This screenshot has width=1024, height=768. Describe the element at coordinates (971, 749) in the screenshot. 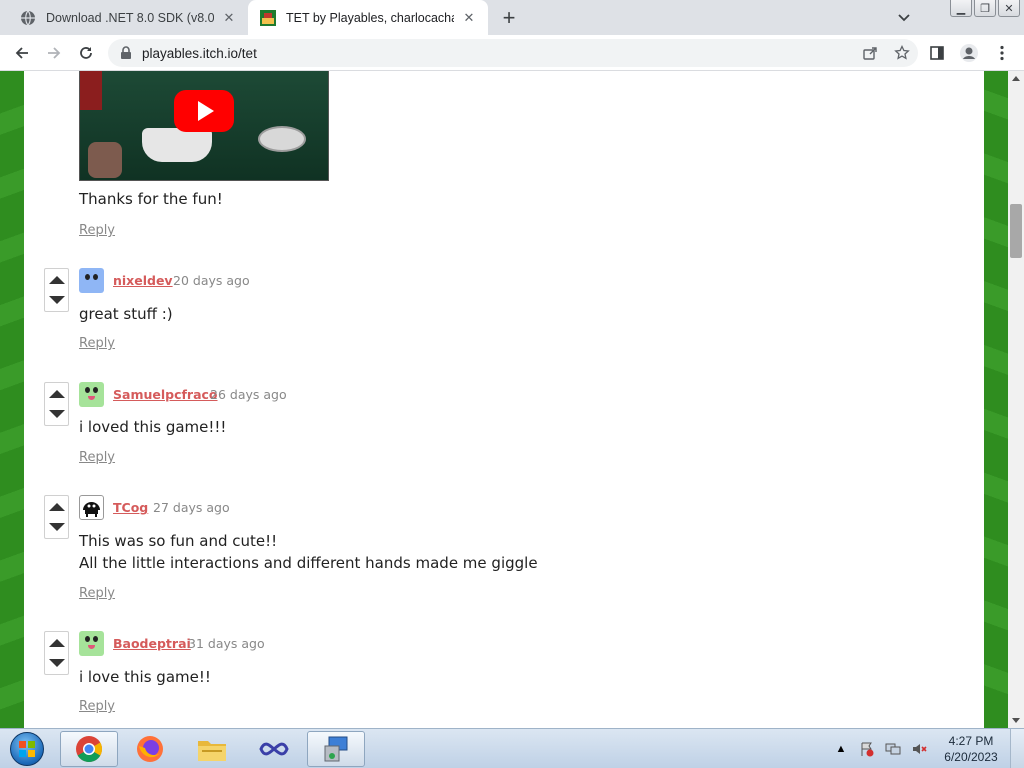

I see `system-clock: 4:27 PM 6/20/2023` at that location.